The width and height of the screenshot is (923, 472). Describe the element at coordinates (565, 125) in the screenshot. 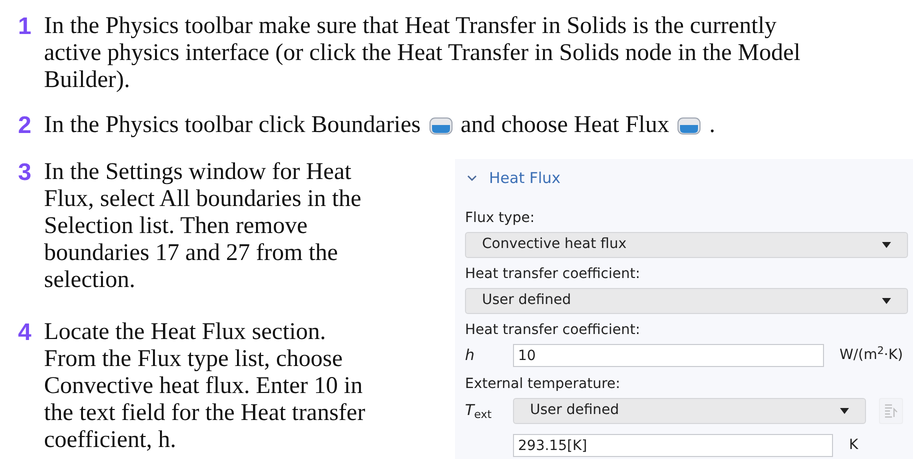

I see `step-text: and choose Heat Flux` at that location.